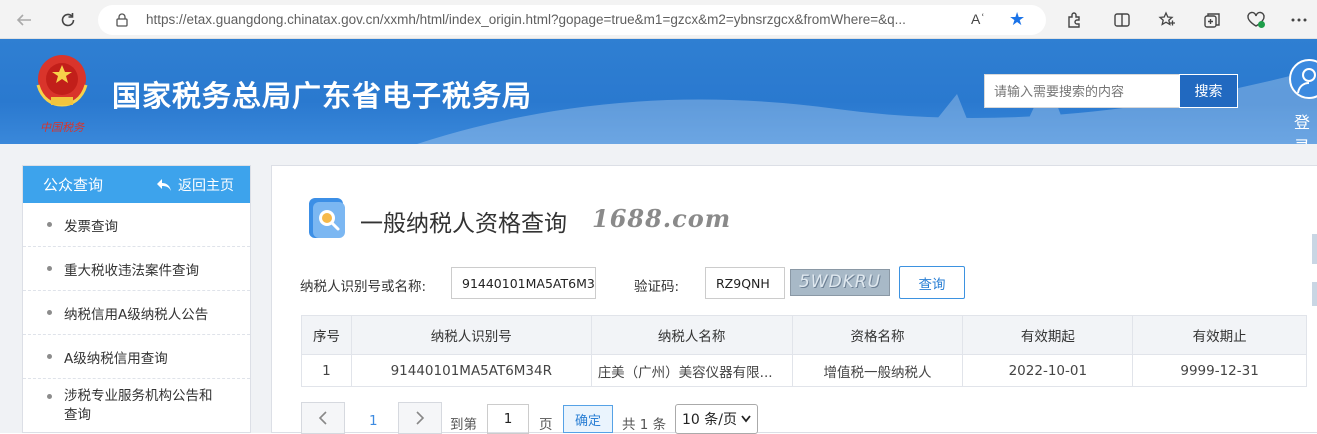  What do you see at coordinates (363, 287) in the screenshot?
I see `taxpayer-id-label: 纳税人识别号或名称:` at bounding box center [363, 287].